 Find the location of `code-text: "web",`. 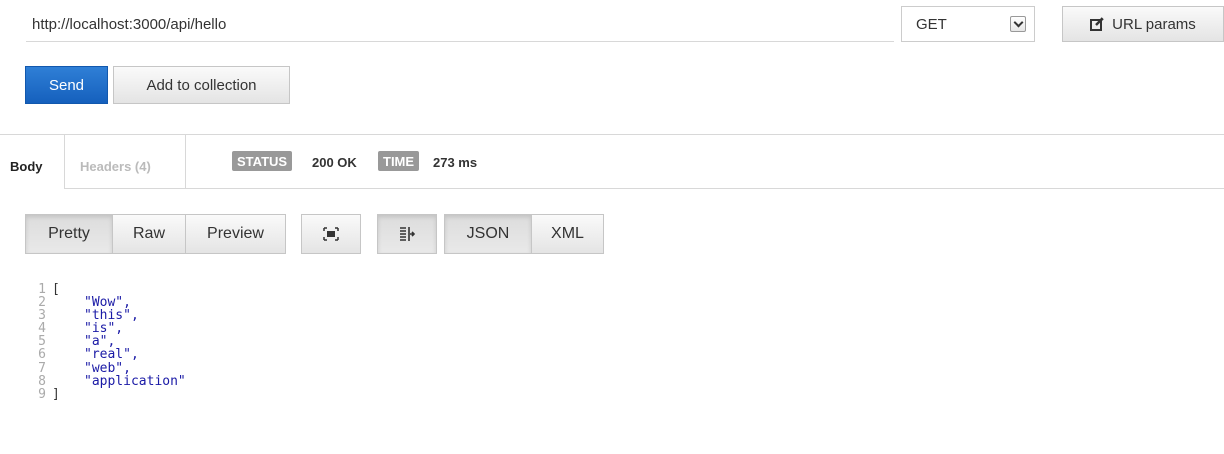

code-text: "web", is located at coordinates (107, 368).